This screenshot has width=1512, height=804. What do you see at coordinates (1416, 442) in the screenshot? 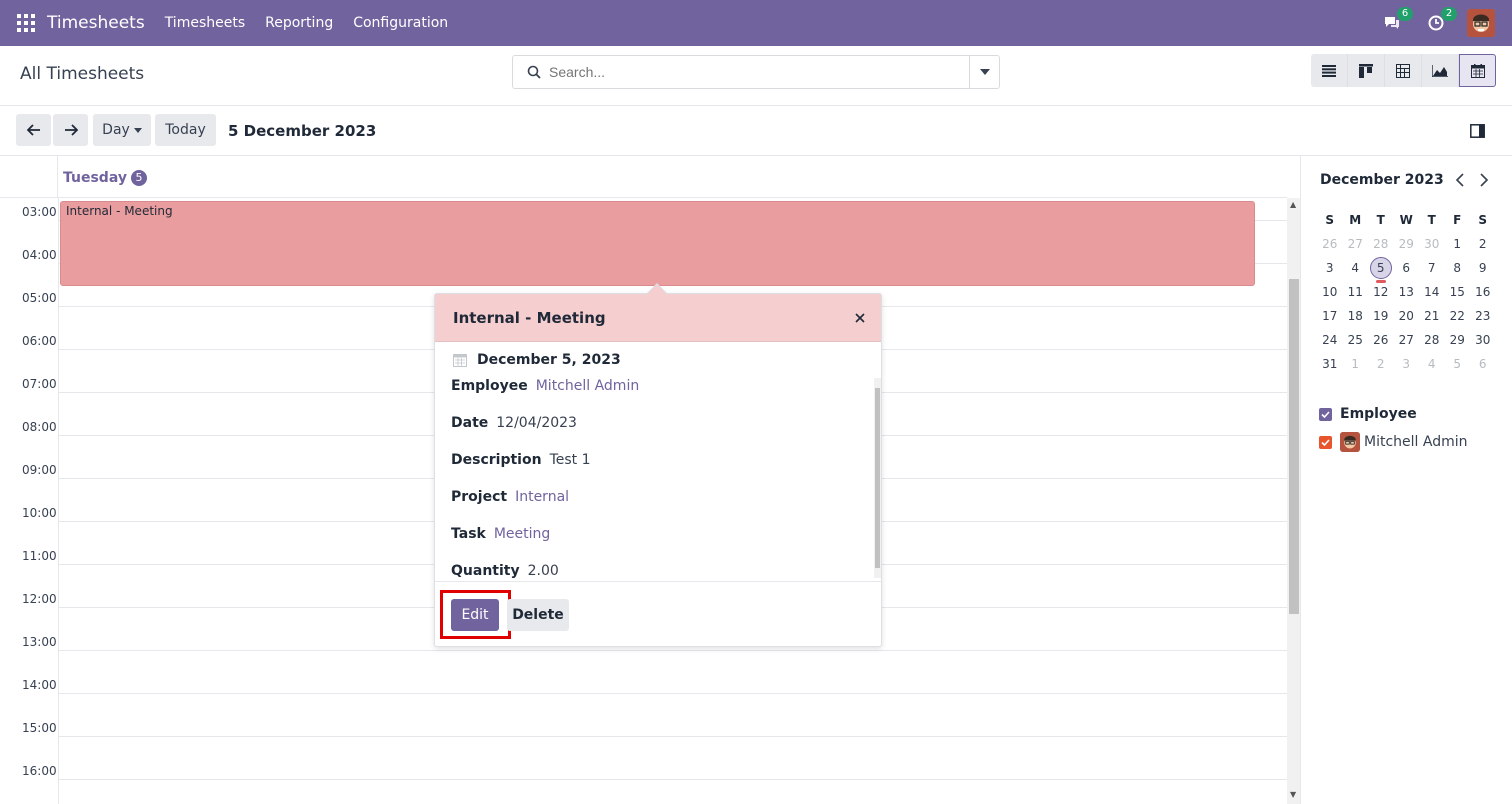
I see `filter-item-label: Mitchell Admin` at bounding box center [1416, 442].